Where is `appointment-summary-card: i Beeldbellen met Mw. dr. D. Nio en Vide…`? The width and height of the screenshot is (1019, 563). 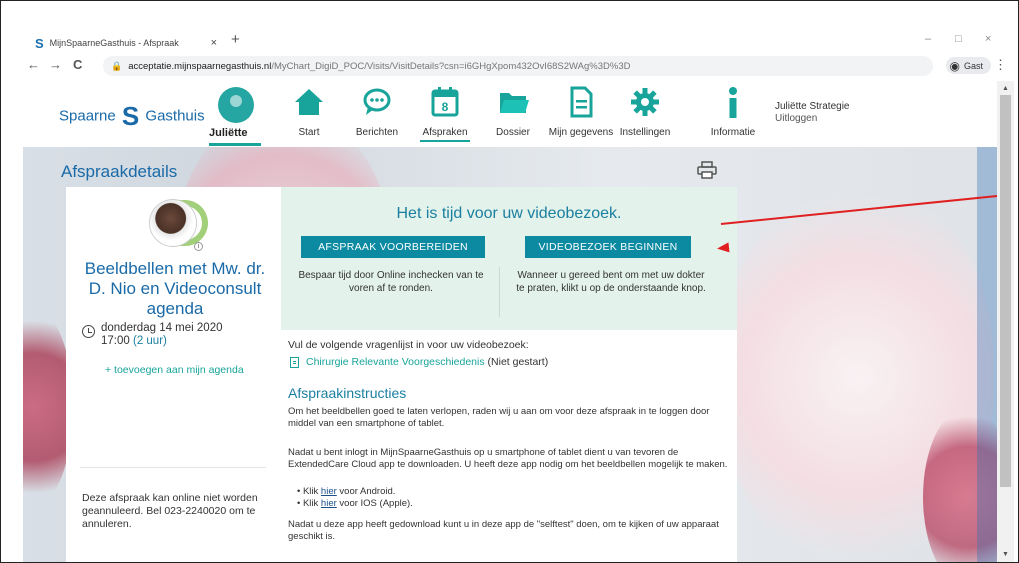
appointment-summary-card: i Beeldbellen met Mw. dr. D. Nio en Vide… is located at coordinates (173, 374).